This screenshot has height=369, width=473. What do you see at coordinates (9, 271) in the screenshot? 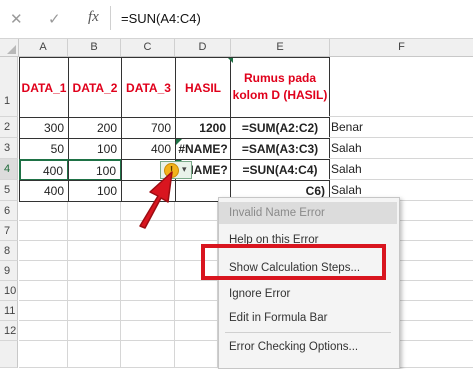
I see `row-header-9: 9` at bounding box center [9, 271].